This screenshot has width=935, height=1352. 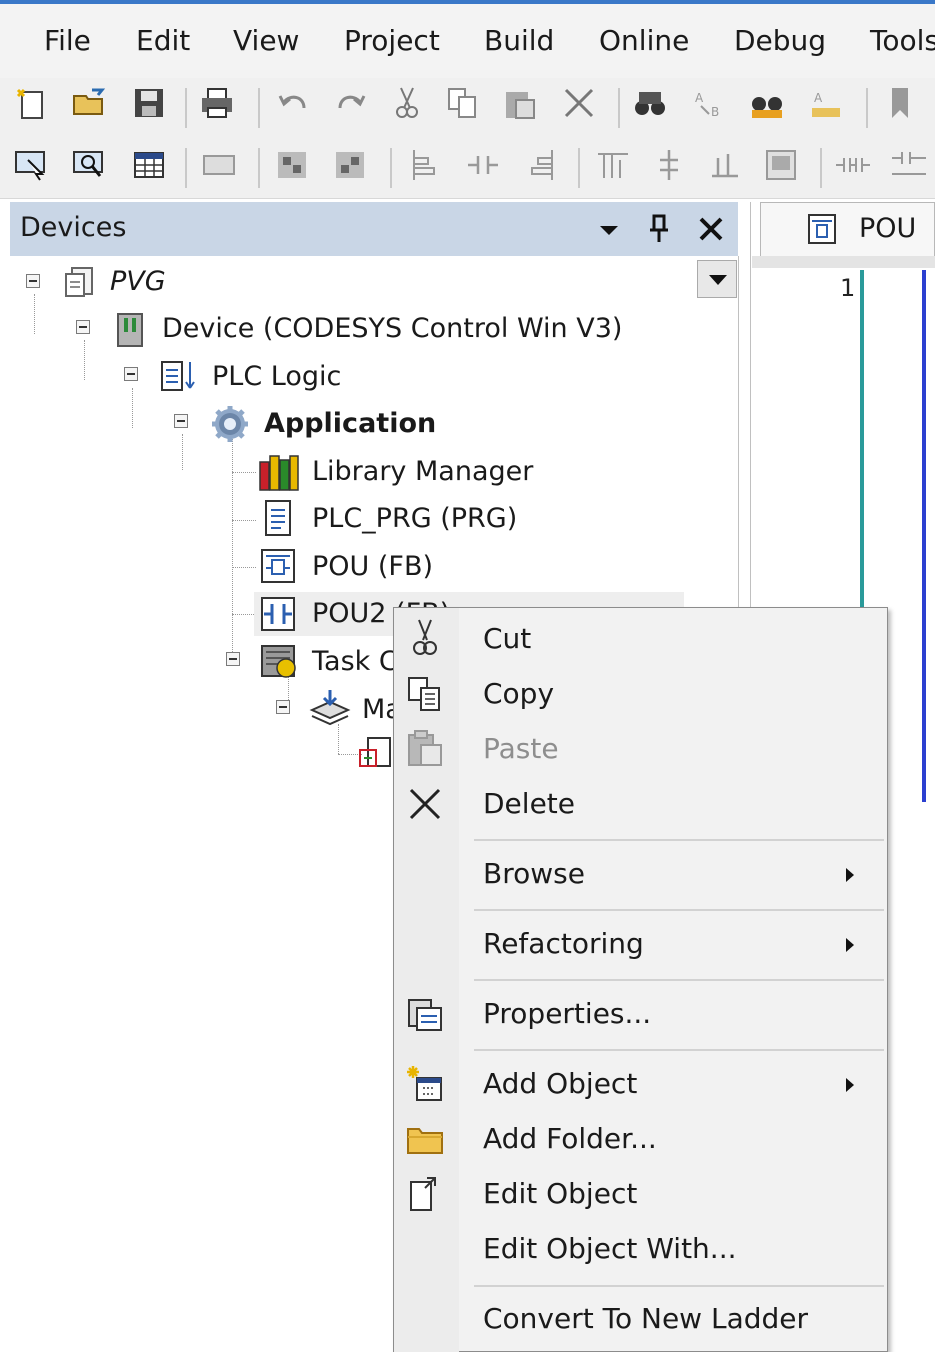 What do you see at coordinates (711, 229) in the screenshot?
I see `close-icon` at bounding box center [711, 229].